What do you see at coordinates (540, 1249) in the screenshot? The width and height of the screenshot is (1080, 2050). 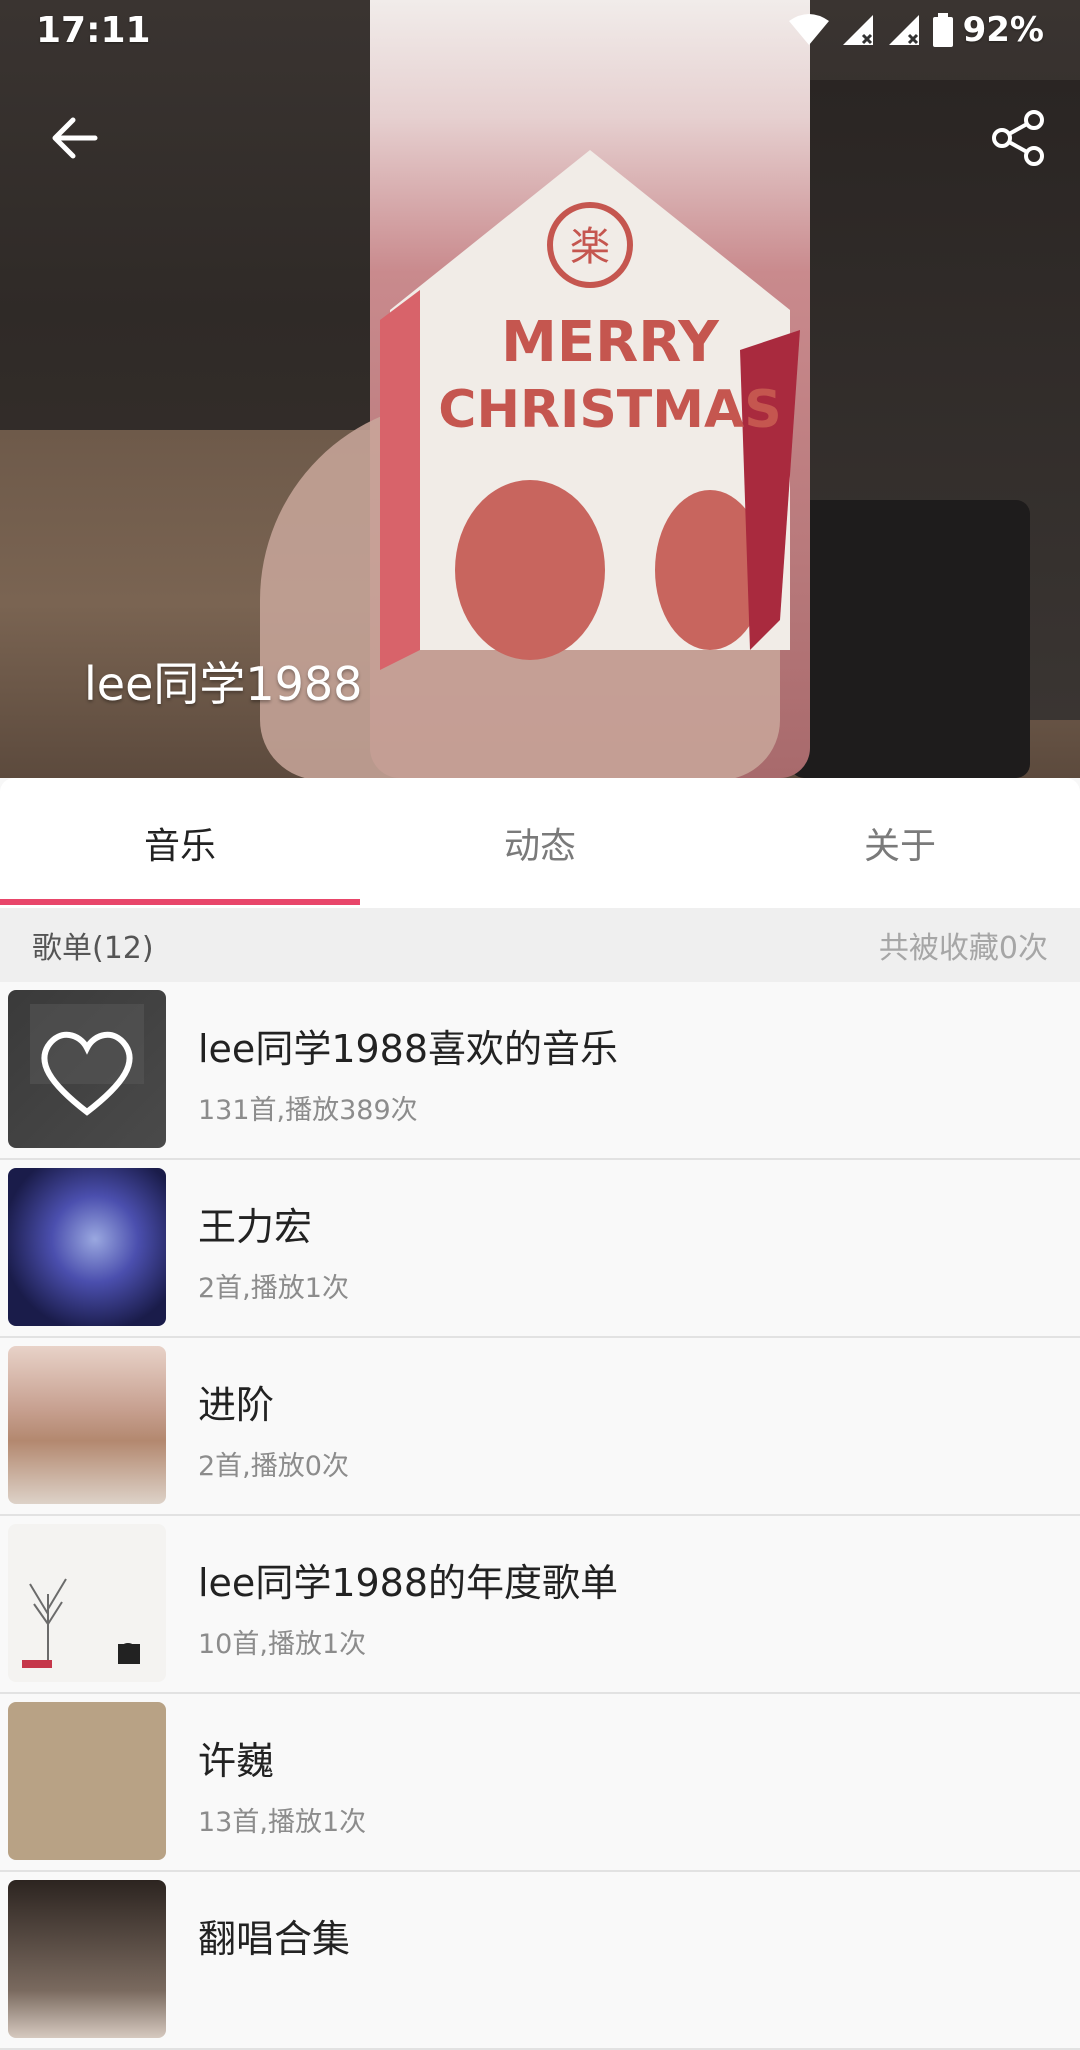 I see `playlist-item: 王力宏 2首,播放1次` at bounding box center [540, 1249].